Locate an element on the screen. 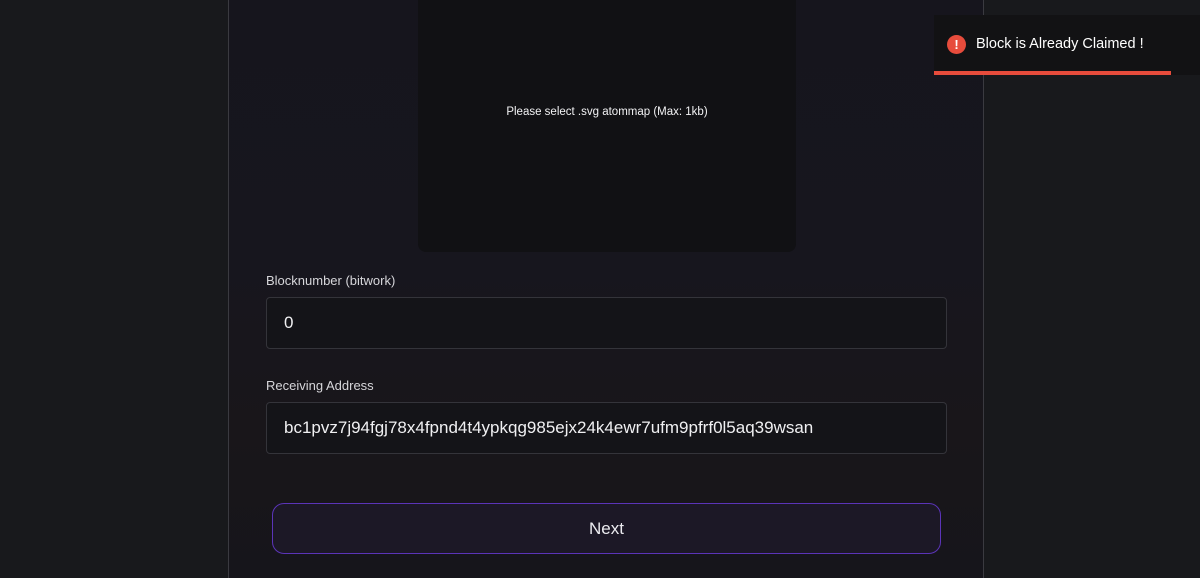 The image size is (1200, 578). receiving-address-label: Receiving Address is located at coordinates (320, 385).